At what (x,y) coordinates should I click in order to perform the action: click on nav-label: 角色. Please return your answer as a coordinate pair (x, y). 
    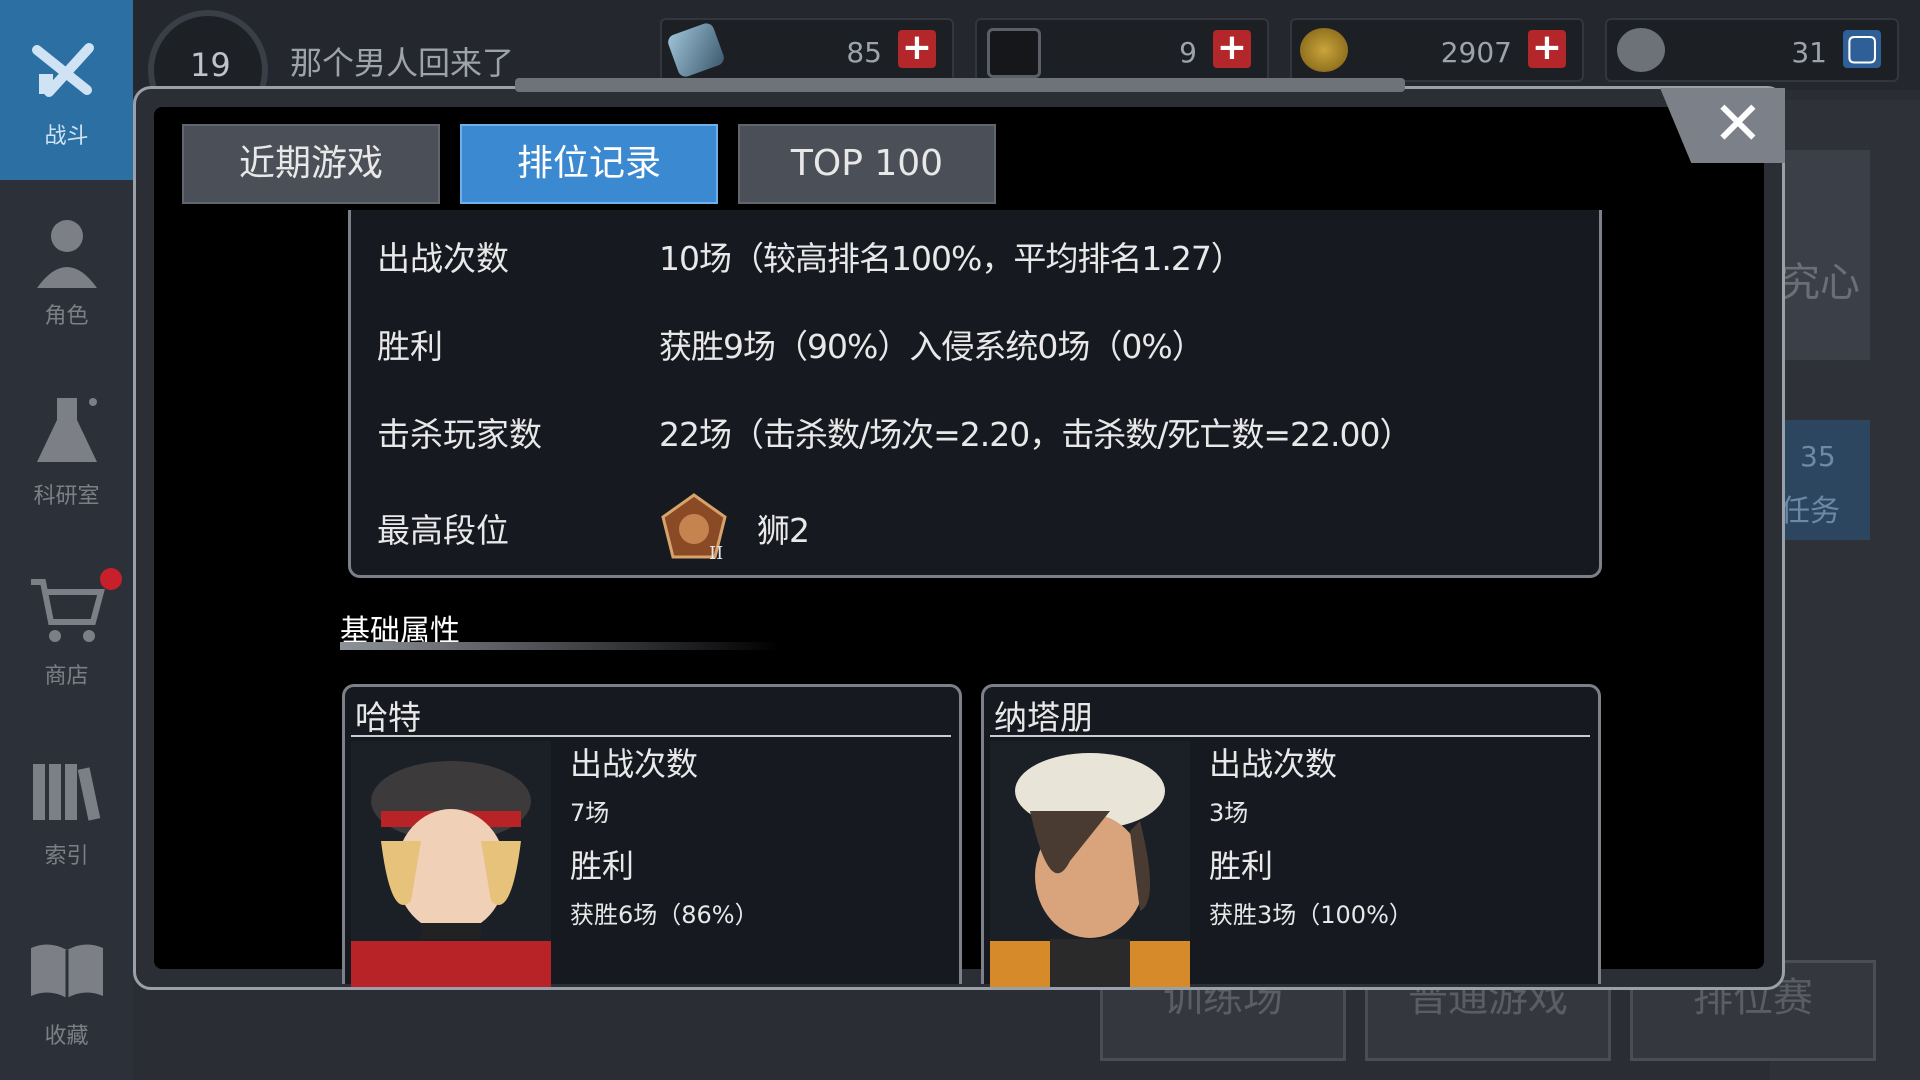
    Looking at the image, I should click on (66, 316).